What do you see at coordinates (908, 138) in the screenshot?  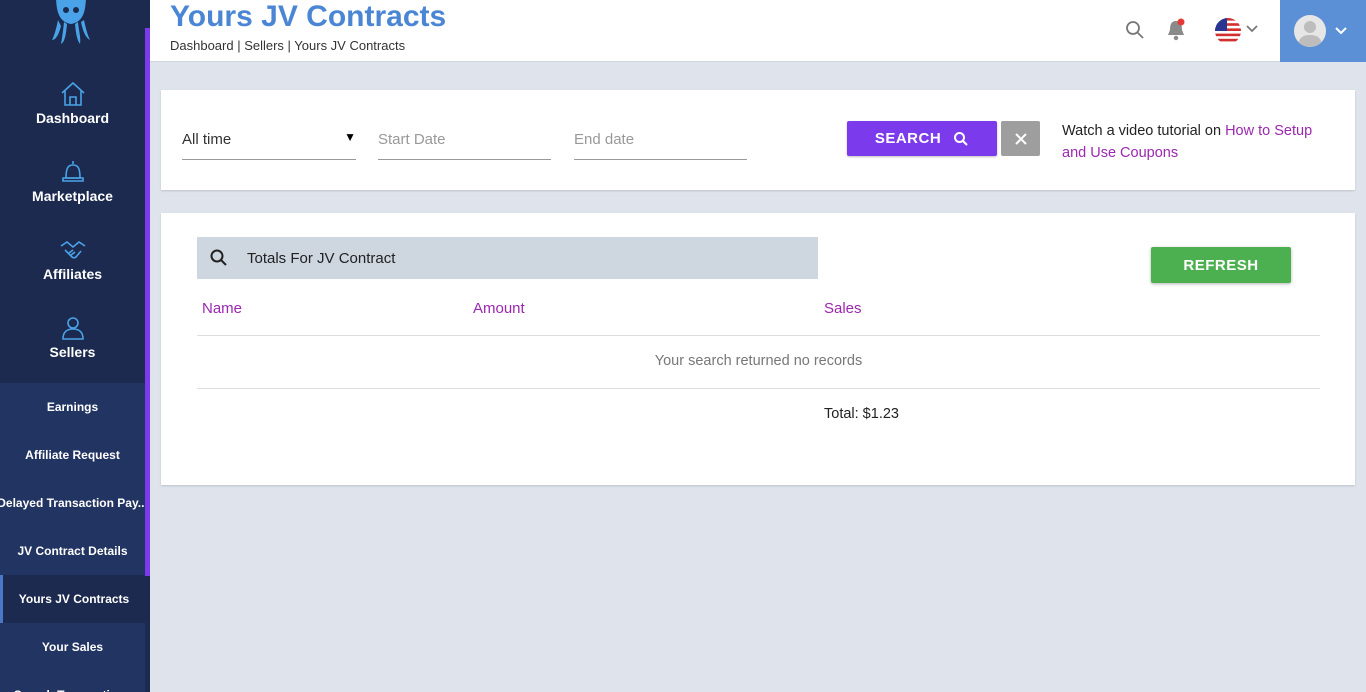 I see `search-button-label: SEARCH` at bounding box center [908, 138].